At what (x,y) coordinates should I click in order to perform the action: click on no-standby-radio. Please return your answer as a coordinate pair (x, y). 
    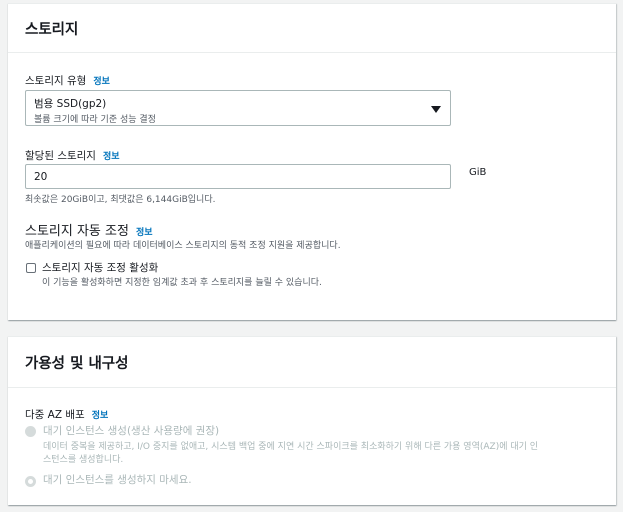
    Looking at the image, I should click on (30, 481).